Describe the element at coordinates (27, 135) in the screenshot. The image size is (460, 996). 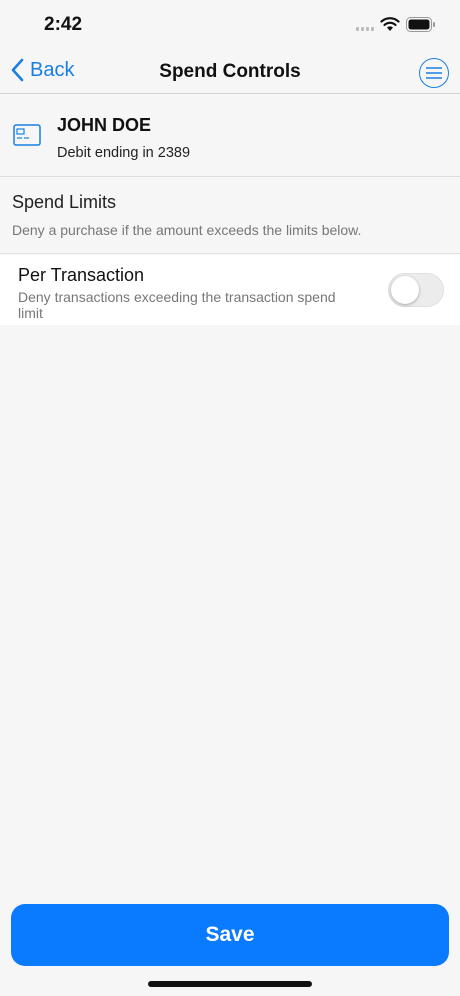
I see `card-icon` at that location.